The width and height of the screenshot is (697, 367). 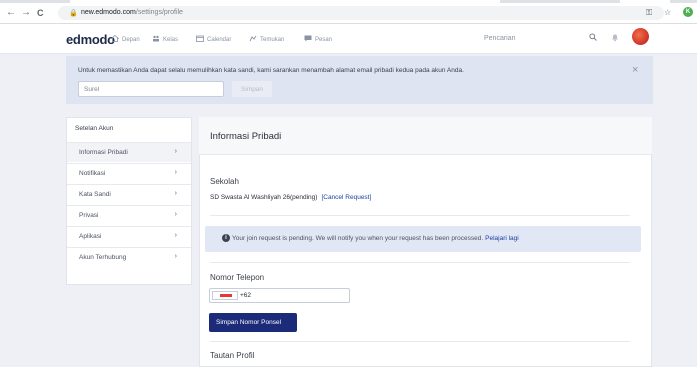 I want to click on phone-section-title: Nomor Telepon, so click(x=237, y=277).